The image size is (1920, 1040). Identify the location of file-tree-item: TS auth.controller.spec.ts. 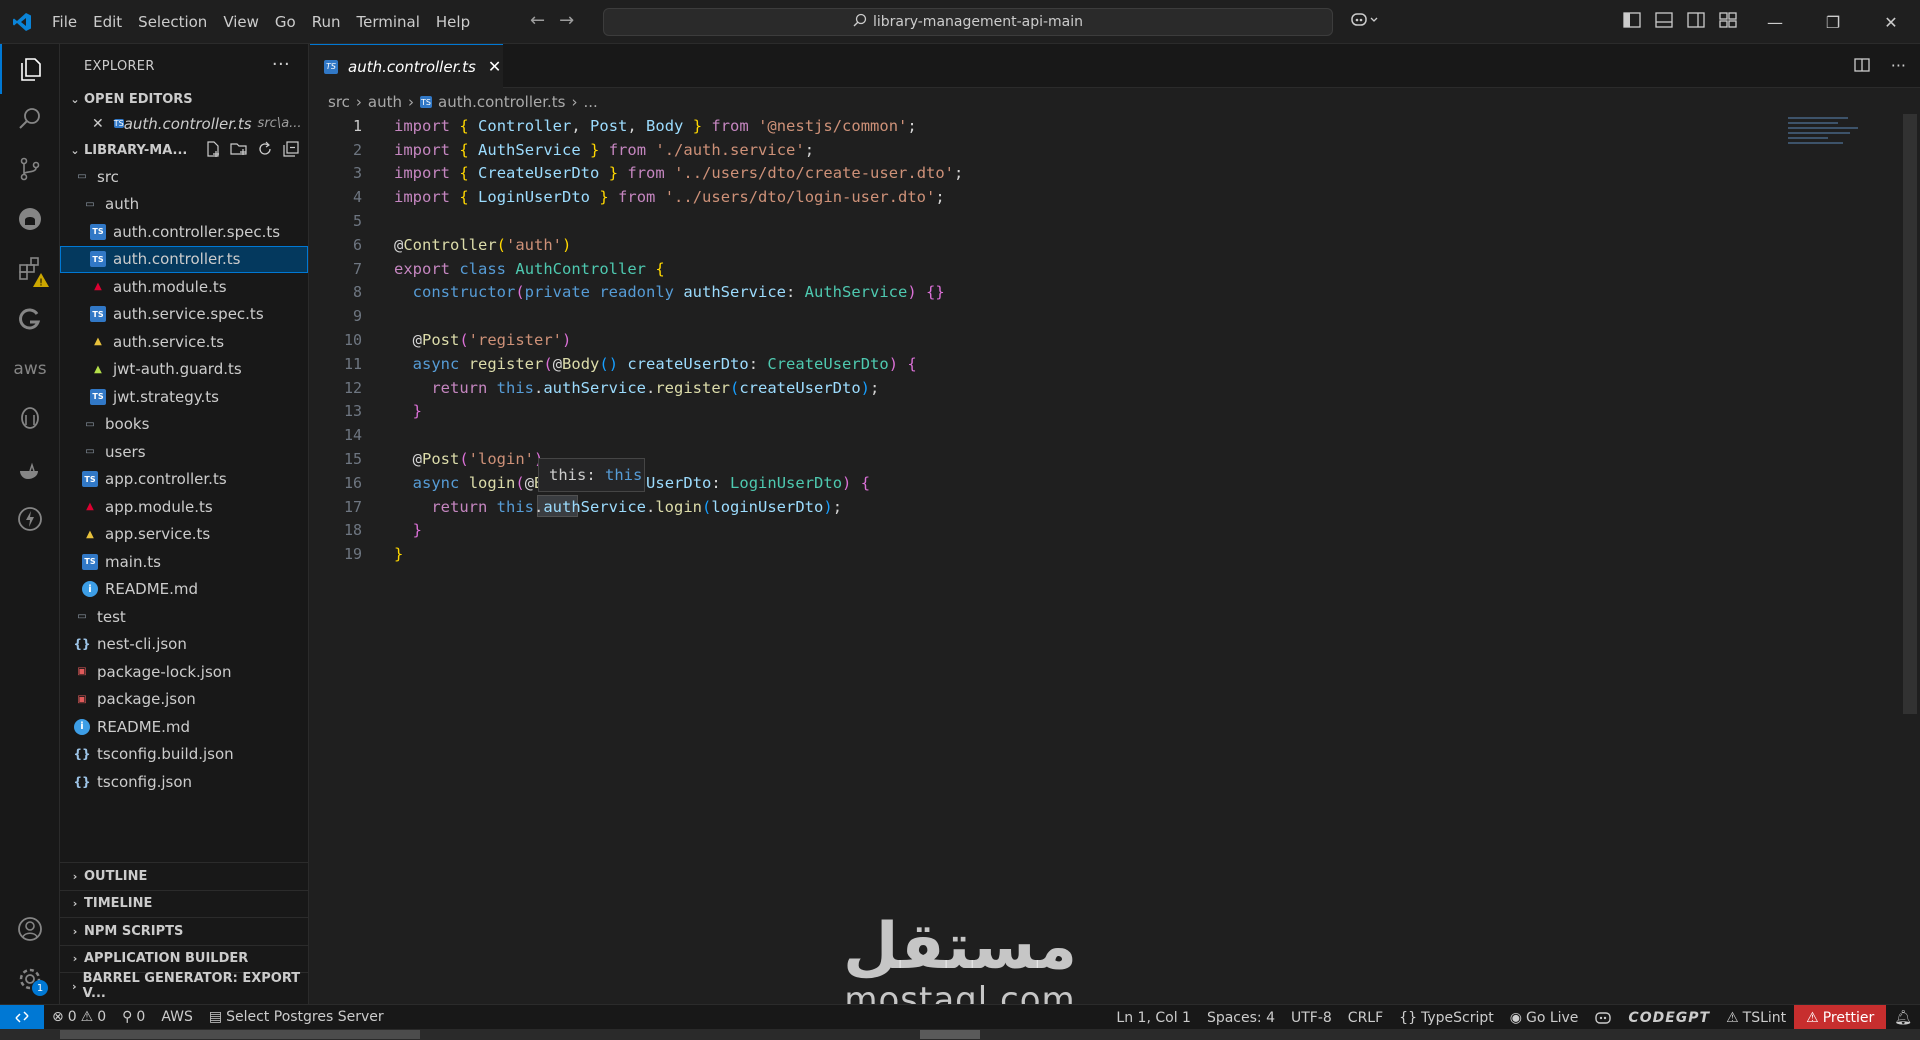
(184, 232).